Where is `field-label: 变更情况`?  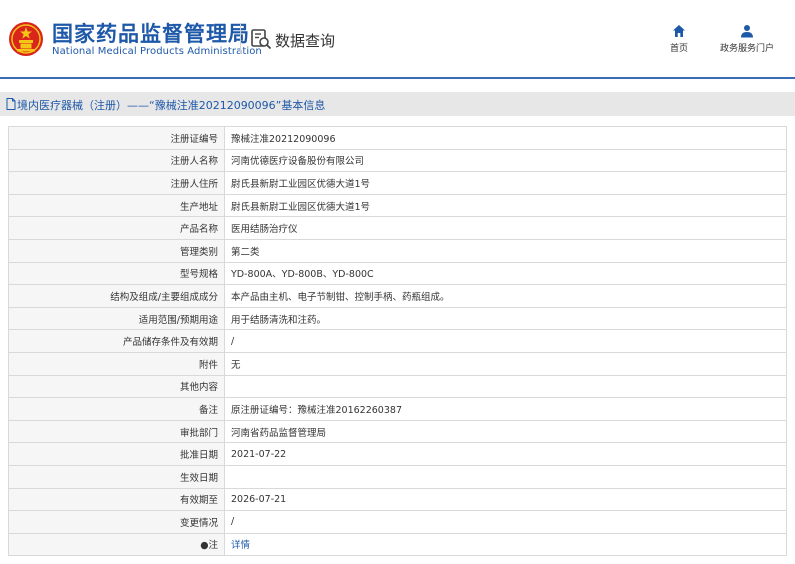 field-label: 变更情况 is located at coordinates (116, 522).